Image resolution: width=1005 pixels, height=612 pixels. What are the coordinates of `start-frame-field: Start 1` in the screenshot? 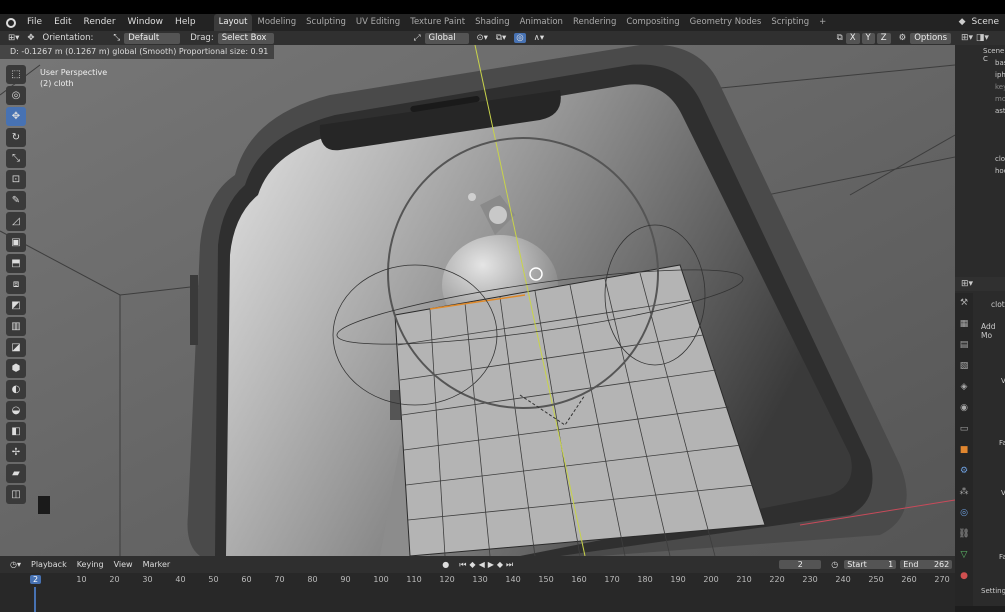 It's located at (870, 564).